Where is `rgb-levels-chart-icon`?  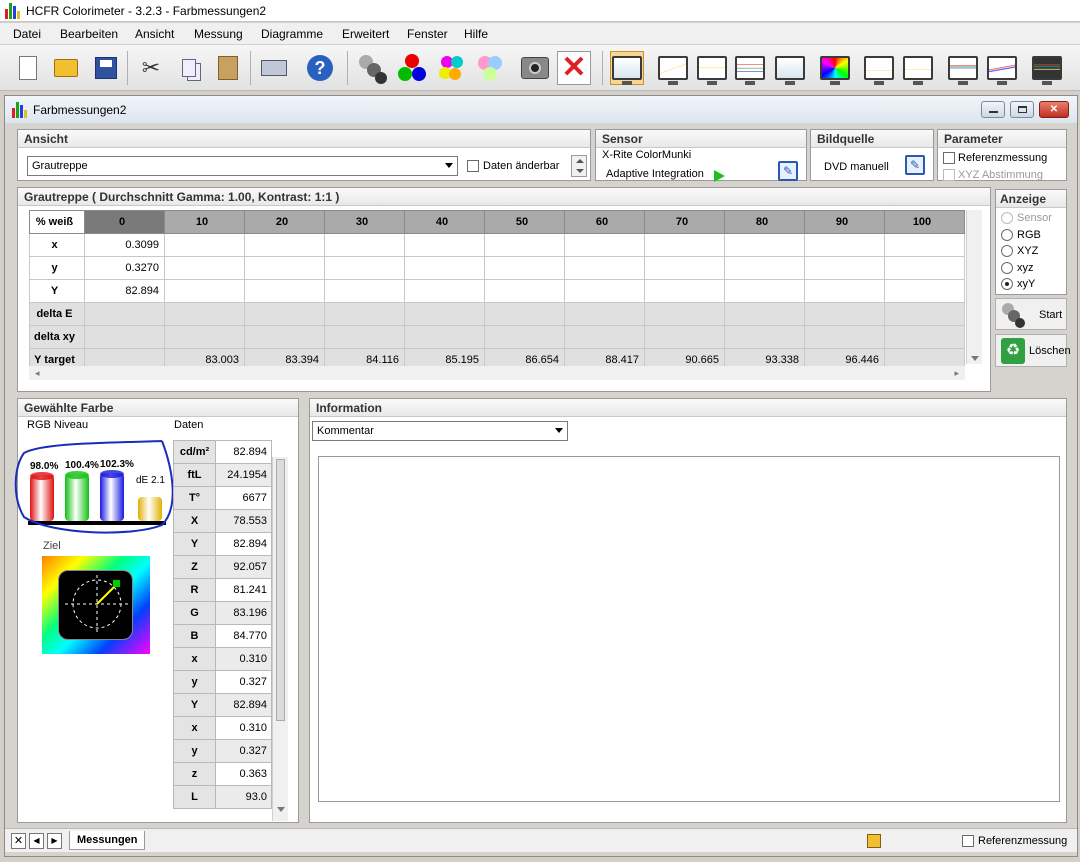 rgb-levels-chart-icon is located at coordinates (750, 68).